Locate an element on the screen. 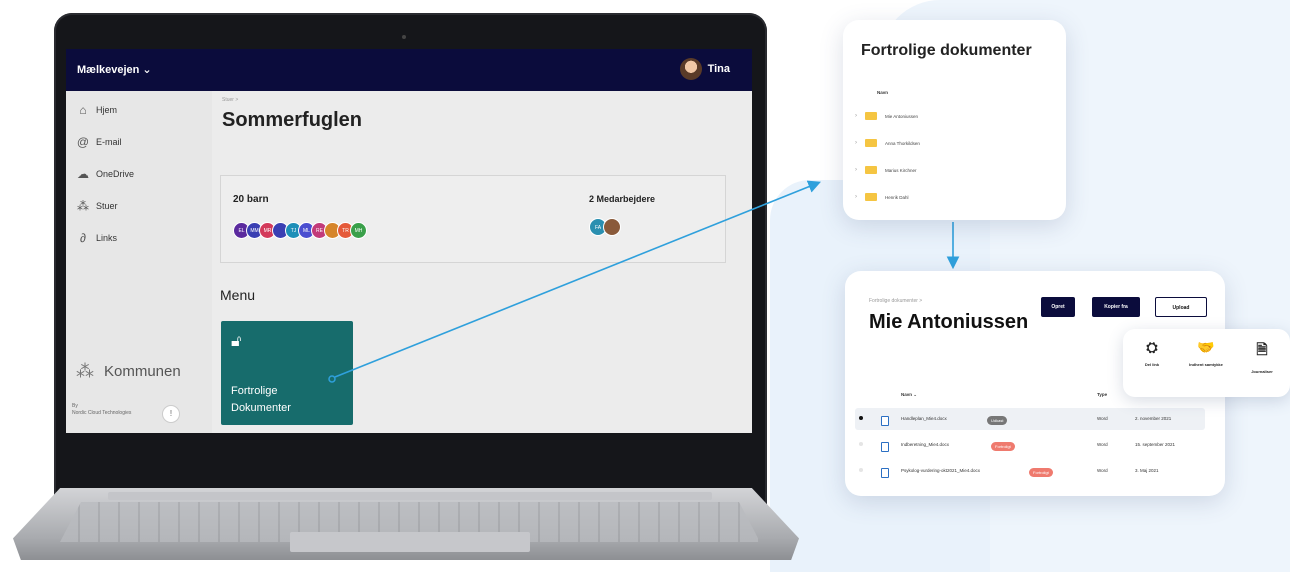 The height and width of the screenshot is (572, 1290). brand-logo: ⁂ Kommunen is located at coordinates (128, 371).